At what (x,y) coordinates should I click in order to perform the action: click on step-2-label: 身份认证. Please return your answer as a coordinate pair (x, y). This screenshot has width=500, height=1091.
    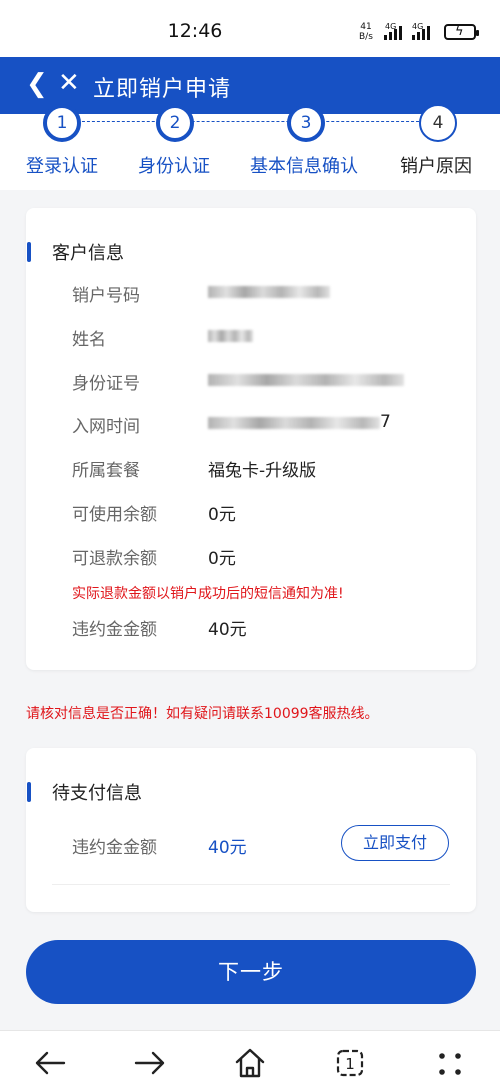
    Looking at the image, I should click on (174, 166).